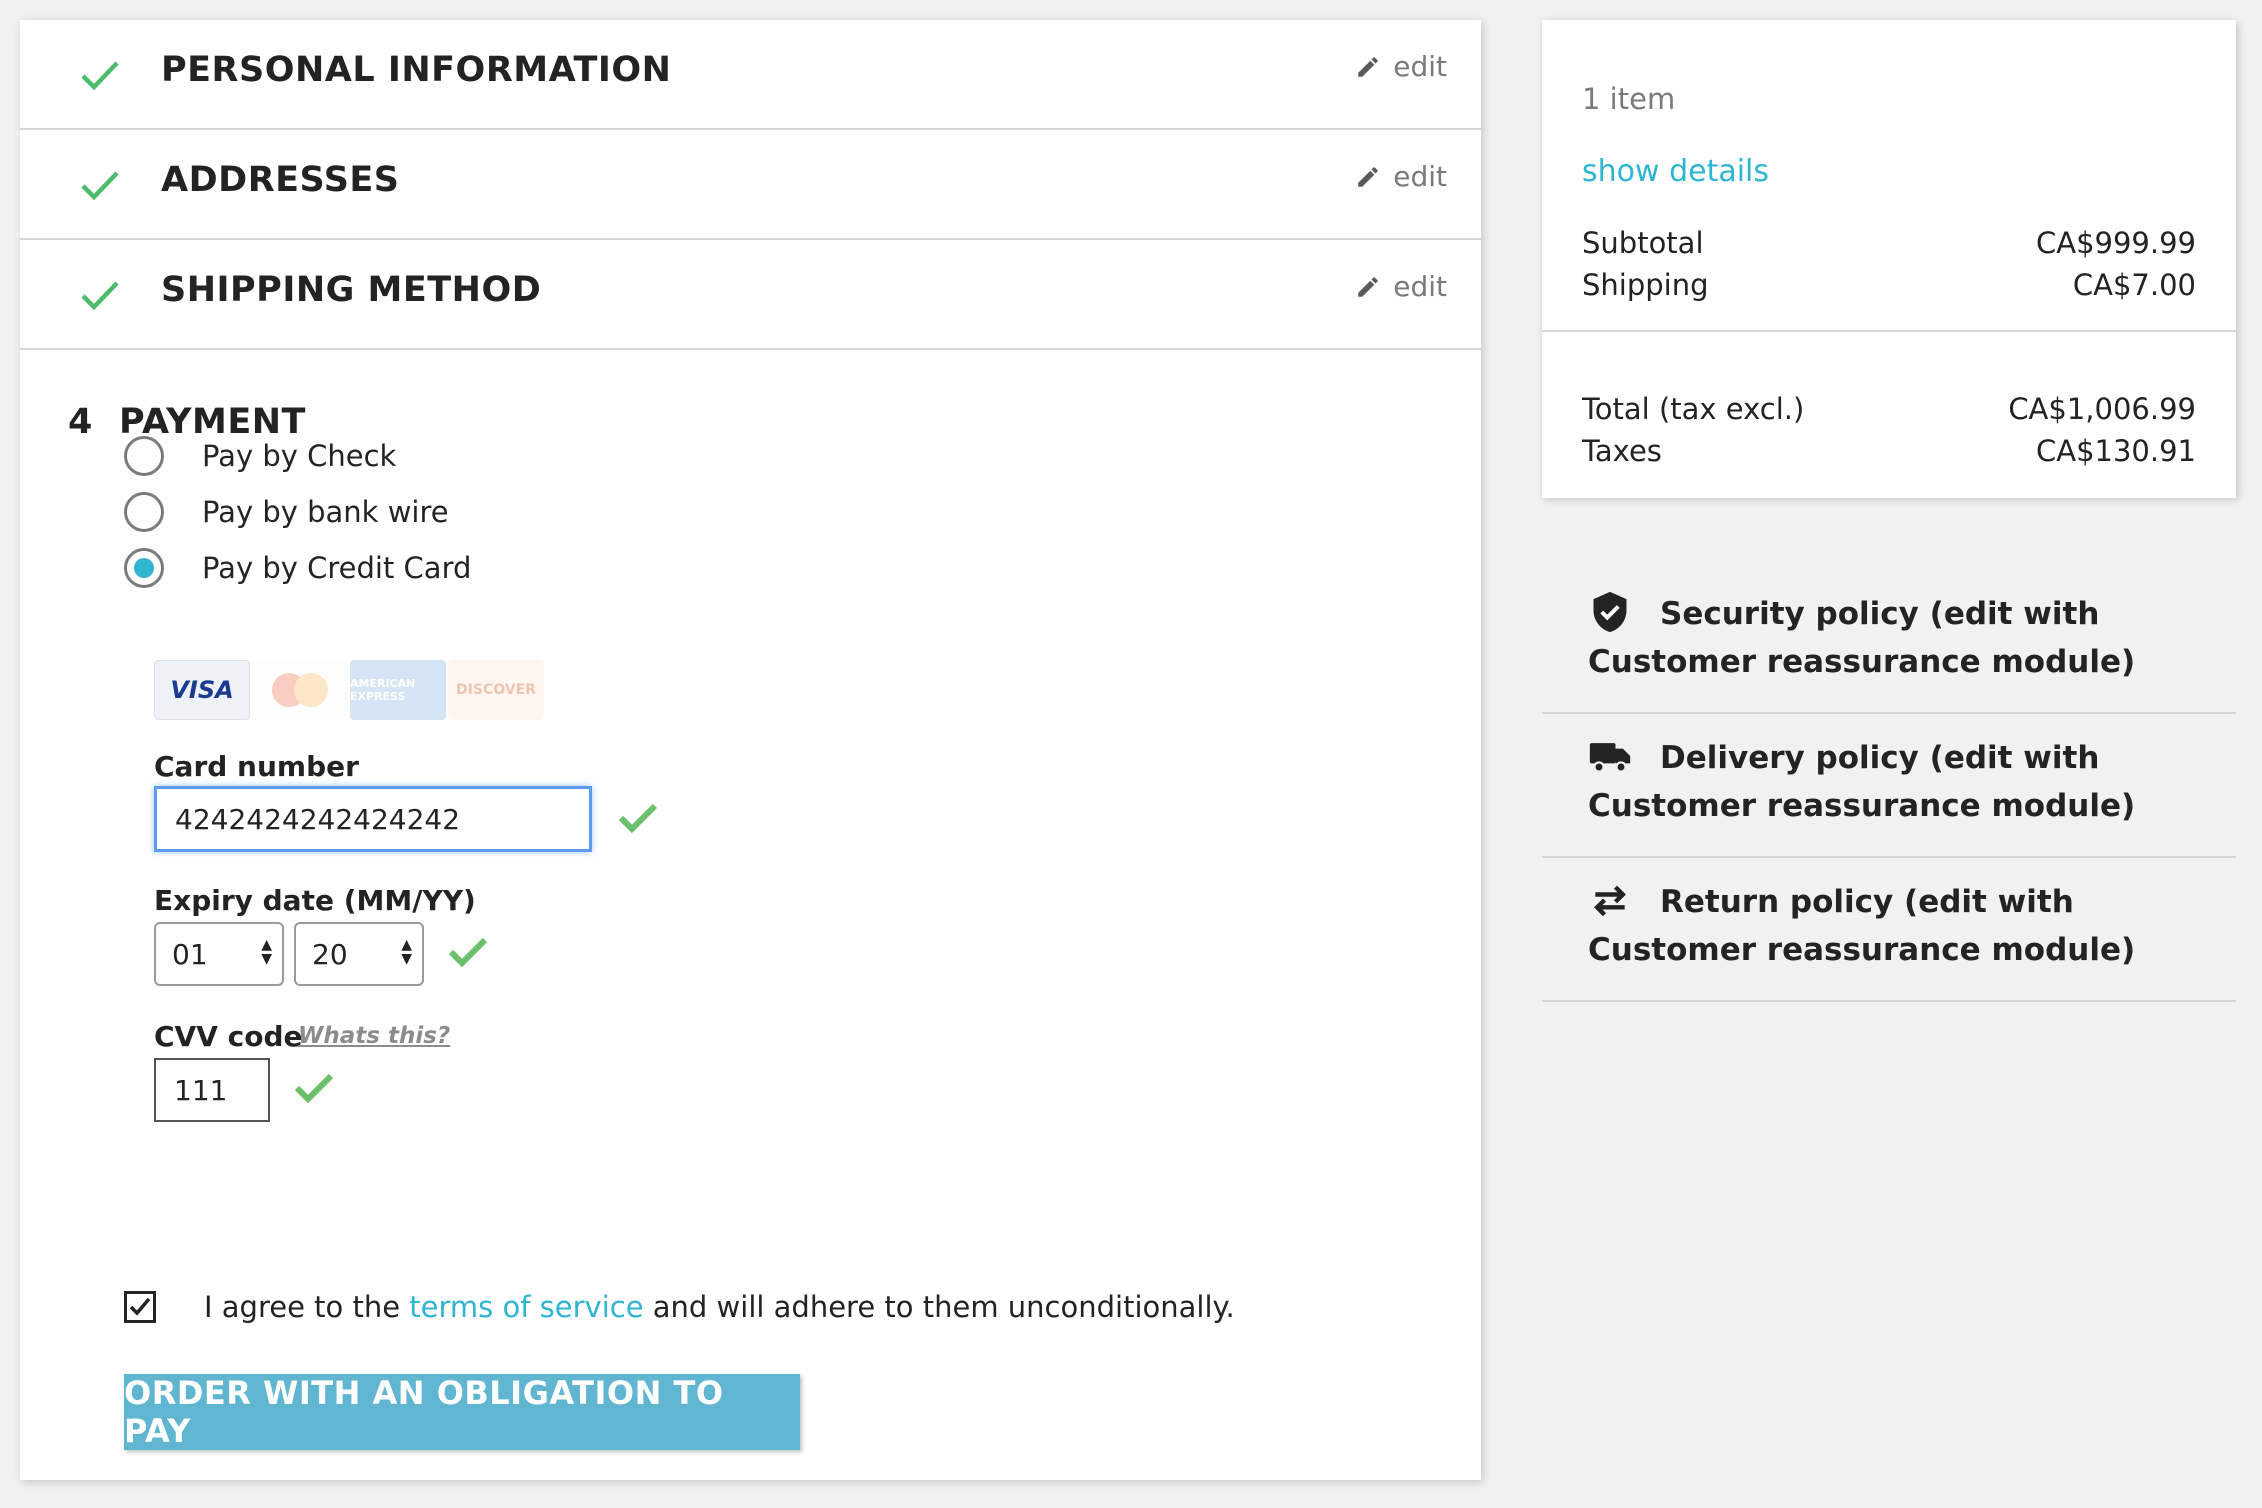 Image resolution: width=2262 pixels, height=1508 pixels. Describe the element at coordinates (462, 1412) in the screenshot. I see `order-button: ORDER WITH AN OBLIGATION TO PAY` at that location.